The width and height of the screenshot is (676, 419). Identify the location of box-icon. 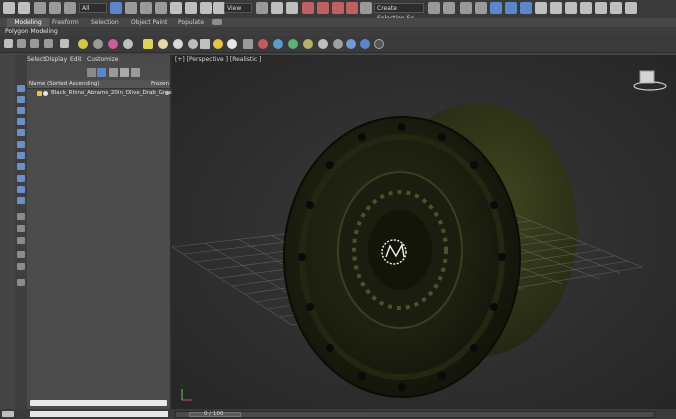
(148, 44).